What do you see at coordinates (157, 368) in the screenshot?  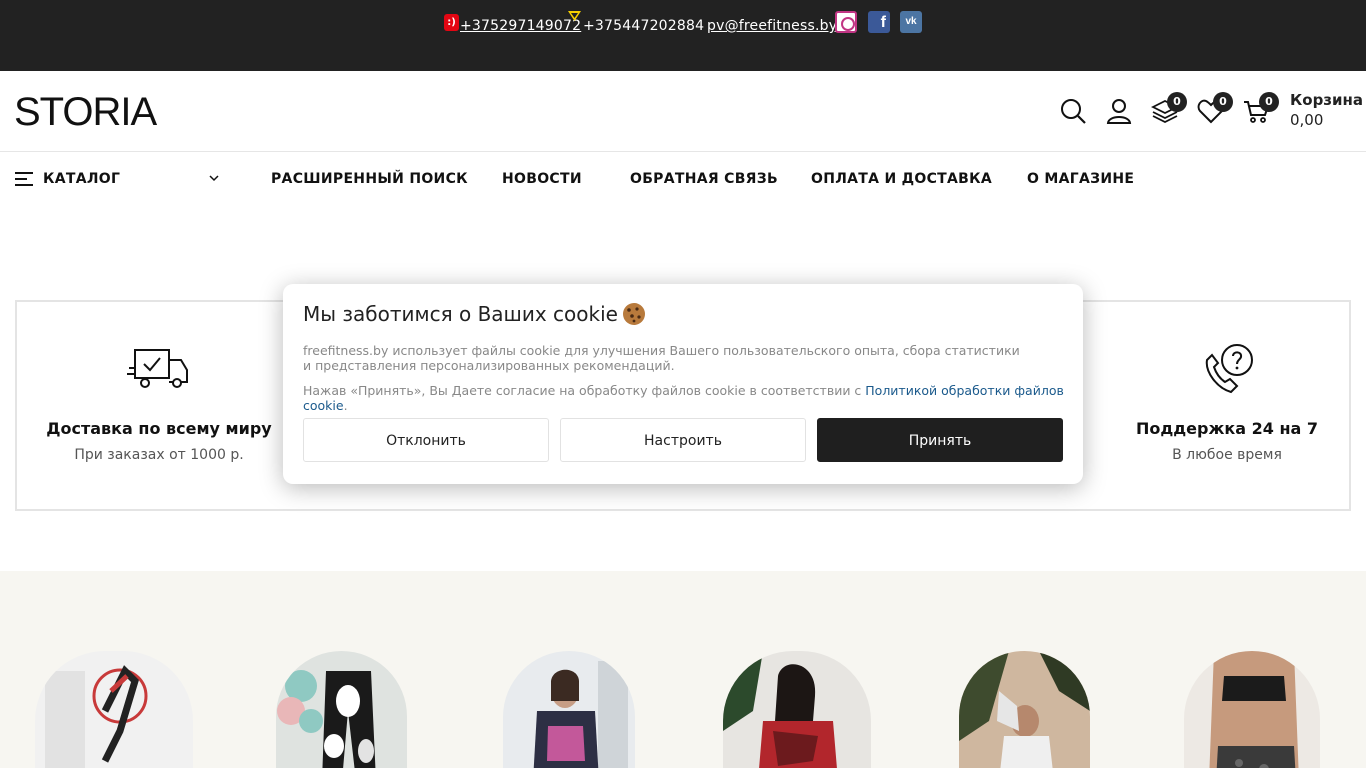 I see `truck-icon` at bounding box center [157, 368].